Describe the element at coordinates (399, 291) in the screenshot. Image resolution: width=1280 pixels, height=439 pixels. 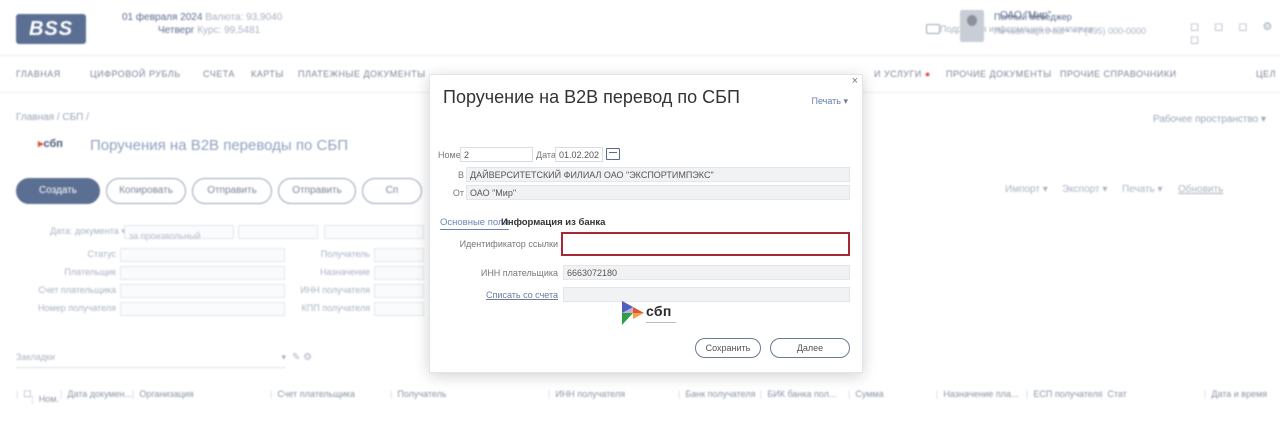
I see `recipient-inn-field` at that location.